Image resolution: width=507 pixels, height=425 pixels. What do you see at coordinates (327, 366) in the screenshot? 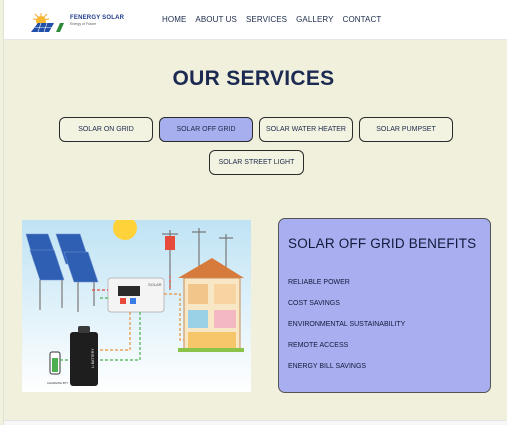
I see `benefit-item: ENERGY BILL SAVINGS` at bounding box center [327, 366].